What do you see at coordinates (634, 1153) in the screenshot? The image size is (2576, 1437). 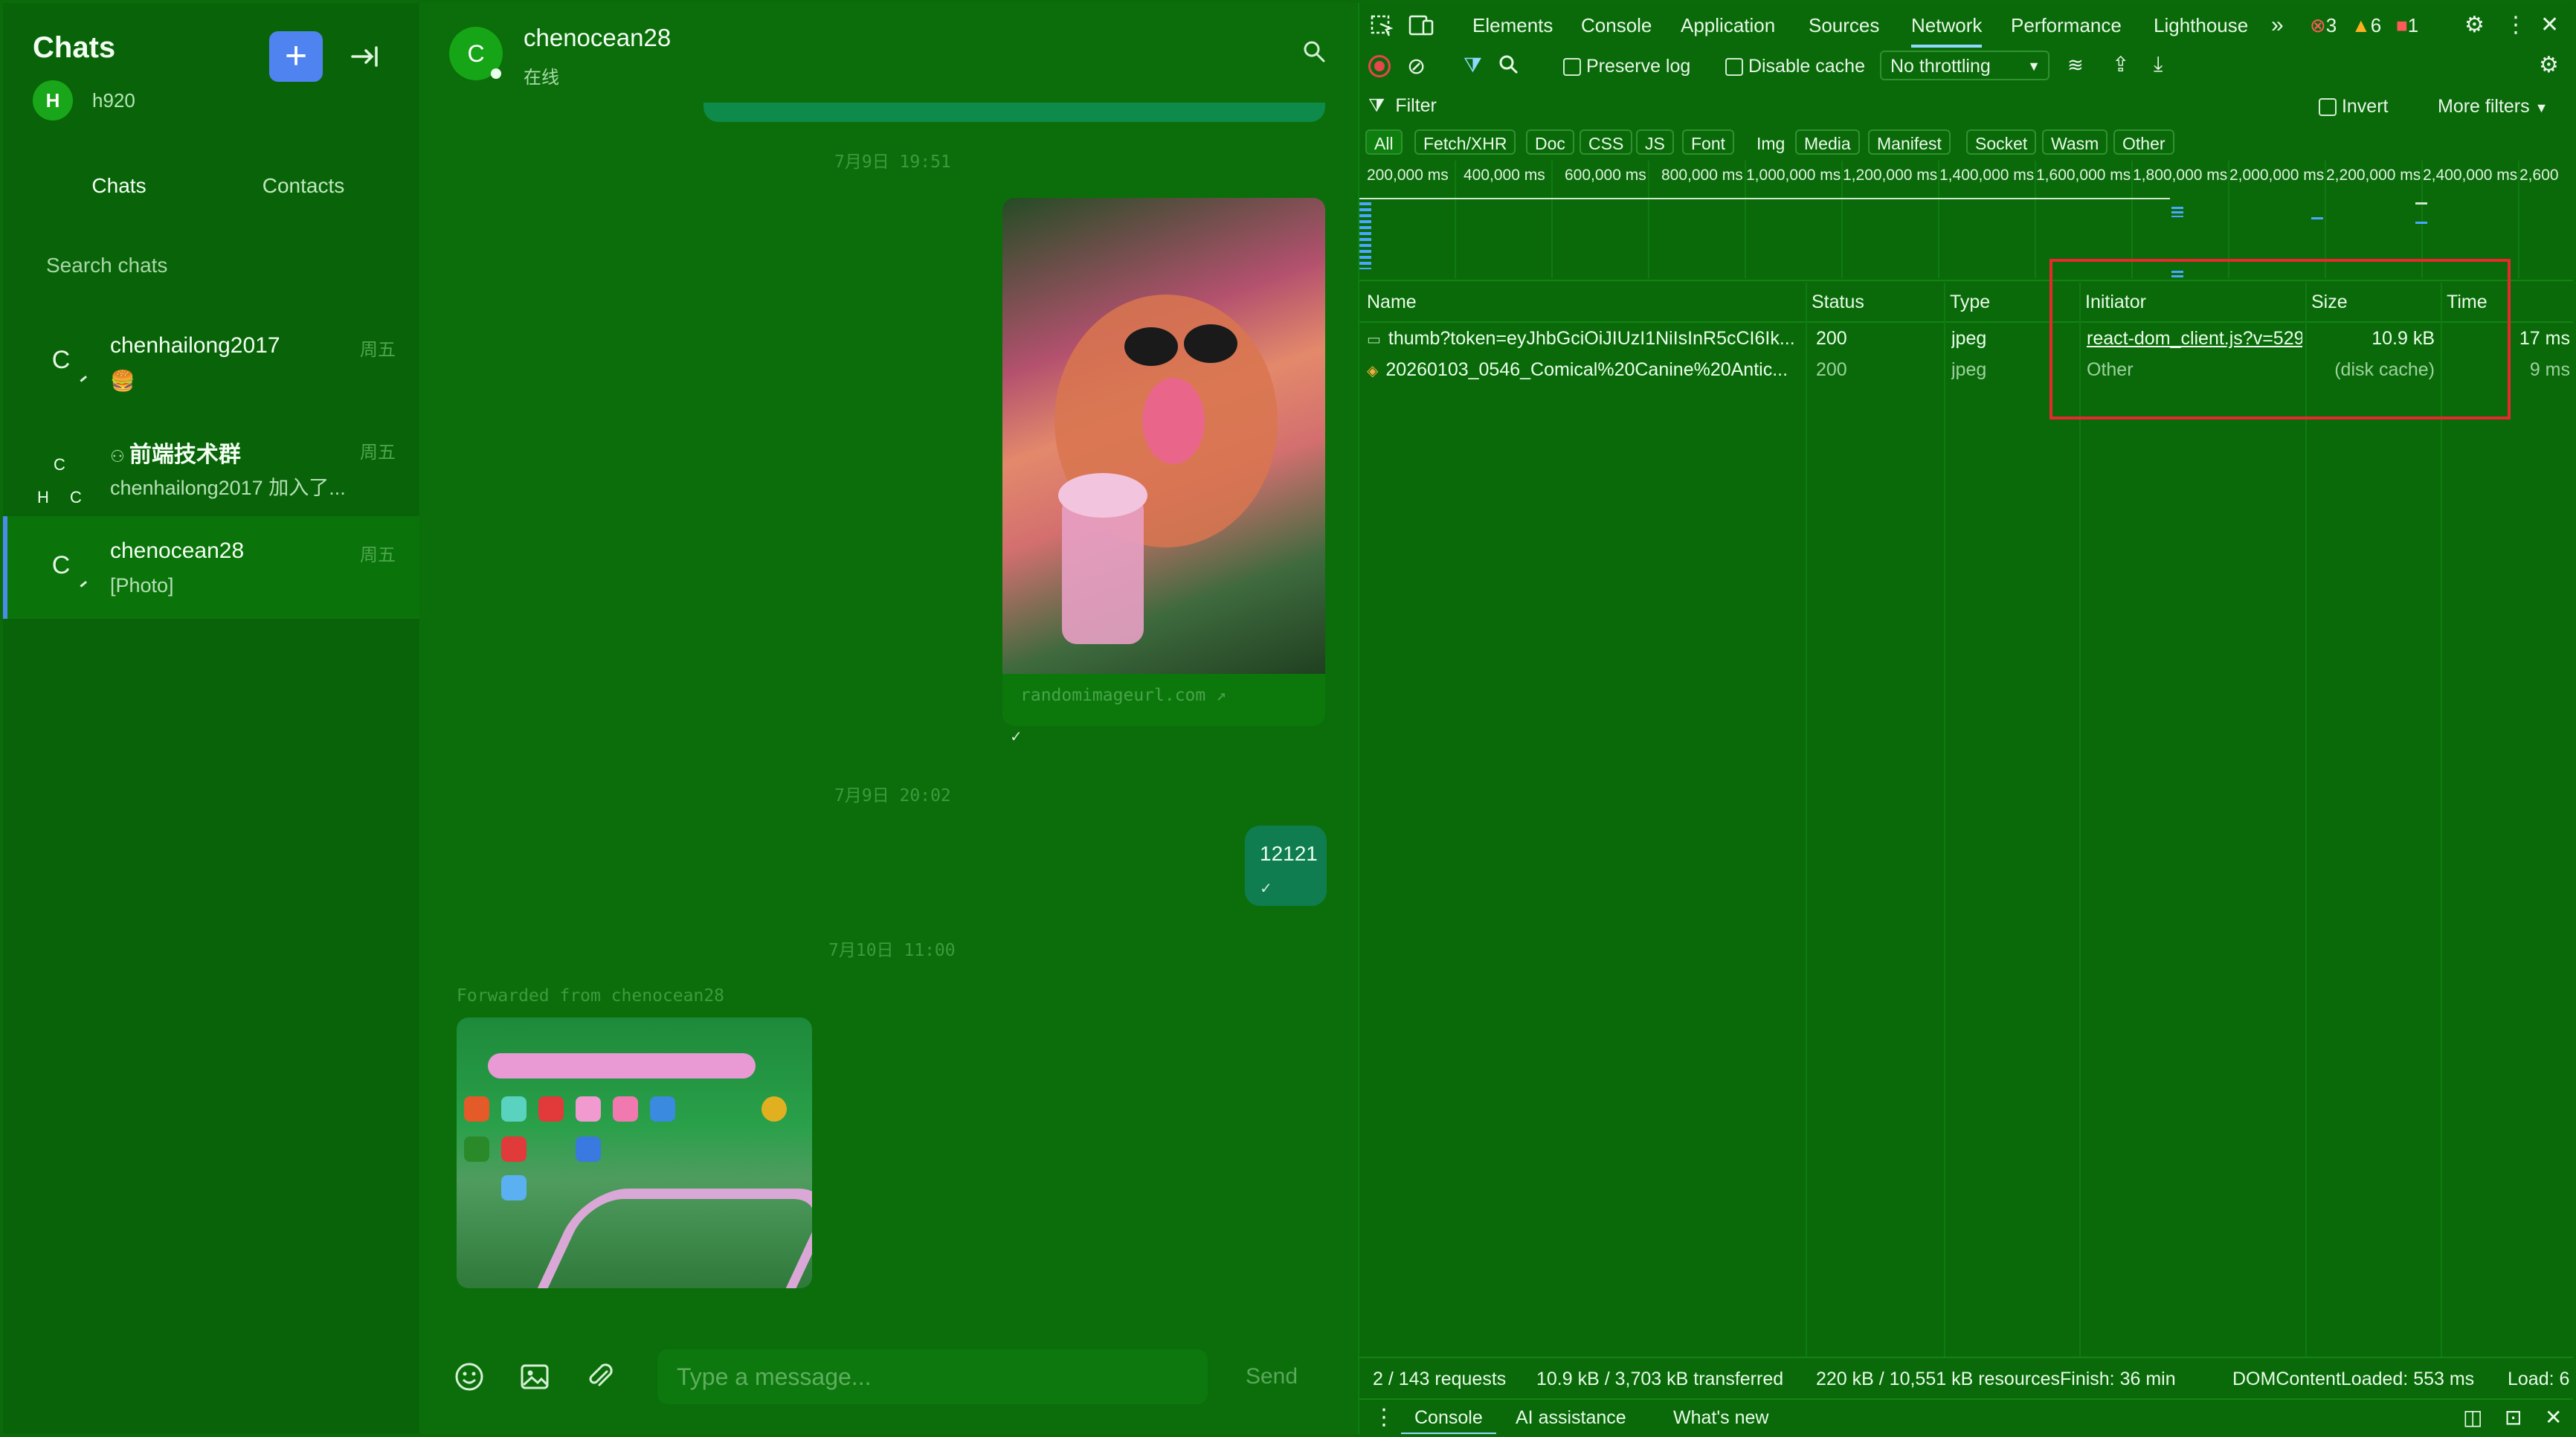 I see `forwarded-image` at bounding box center [634, 1153].